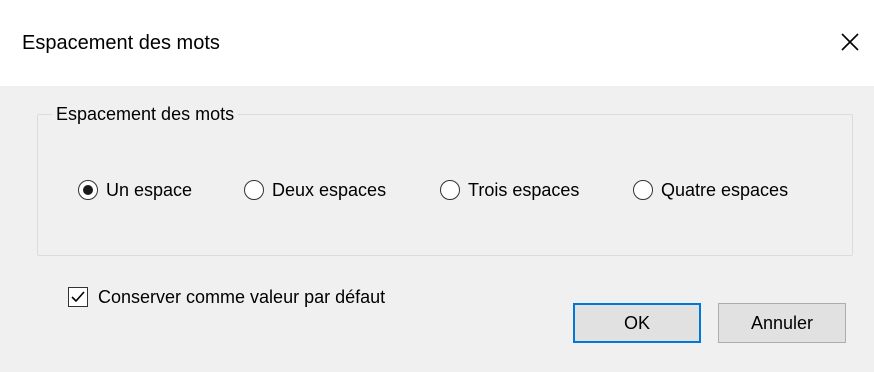 The image size is (874, 372). Describe the element at coordinates (145, 114) in the screenshot. I see `groupbox-legend: Espacement des mots` at that location.